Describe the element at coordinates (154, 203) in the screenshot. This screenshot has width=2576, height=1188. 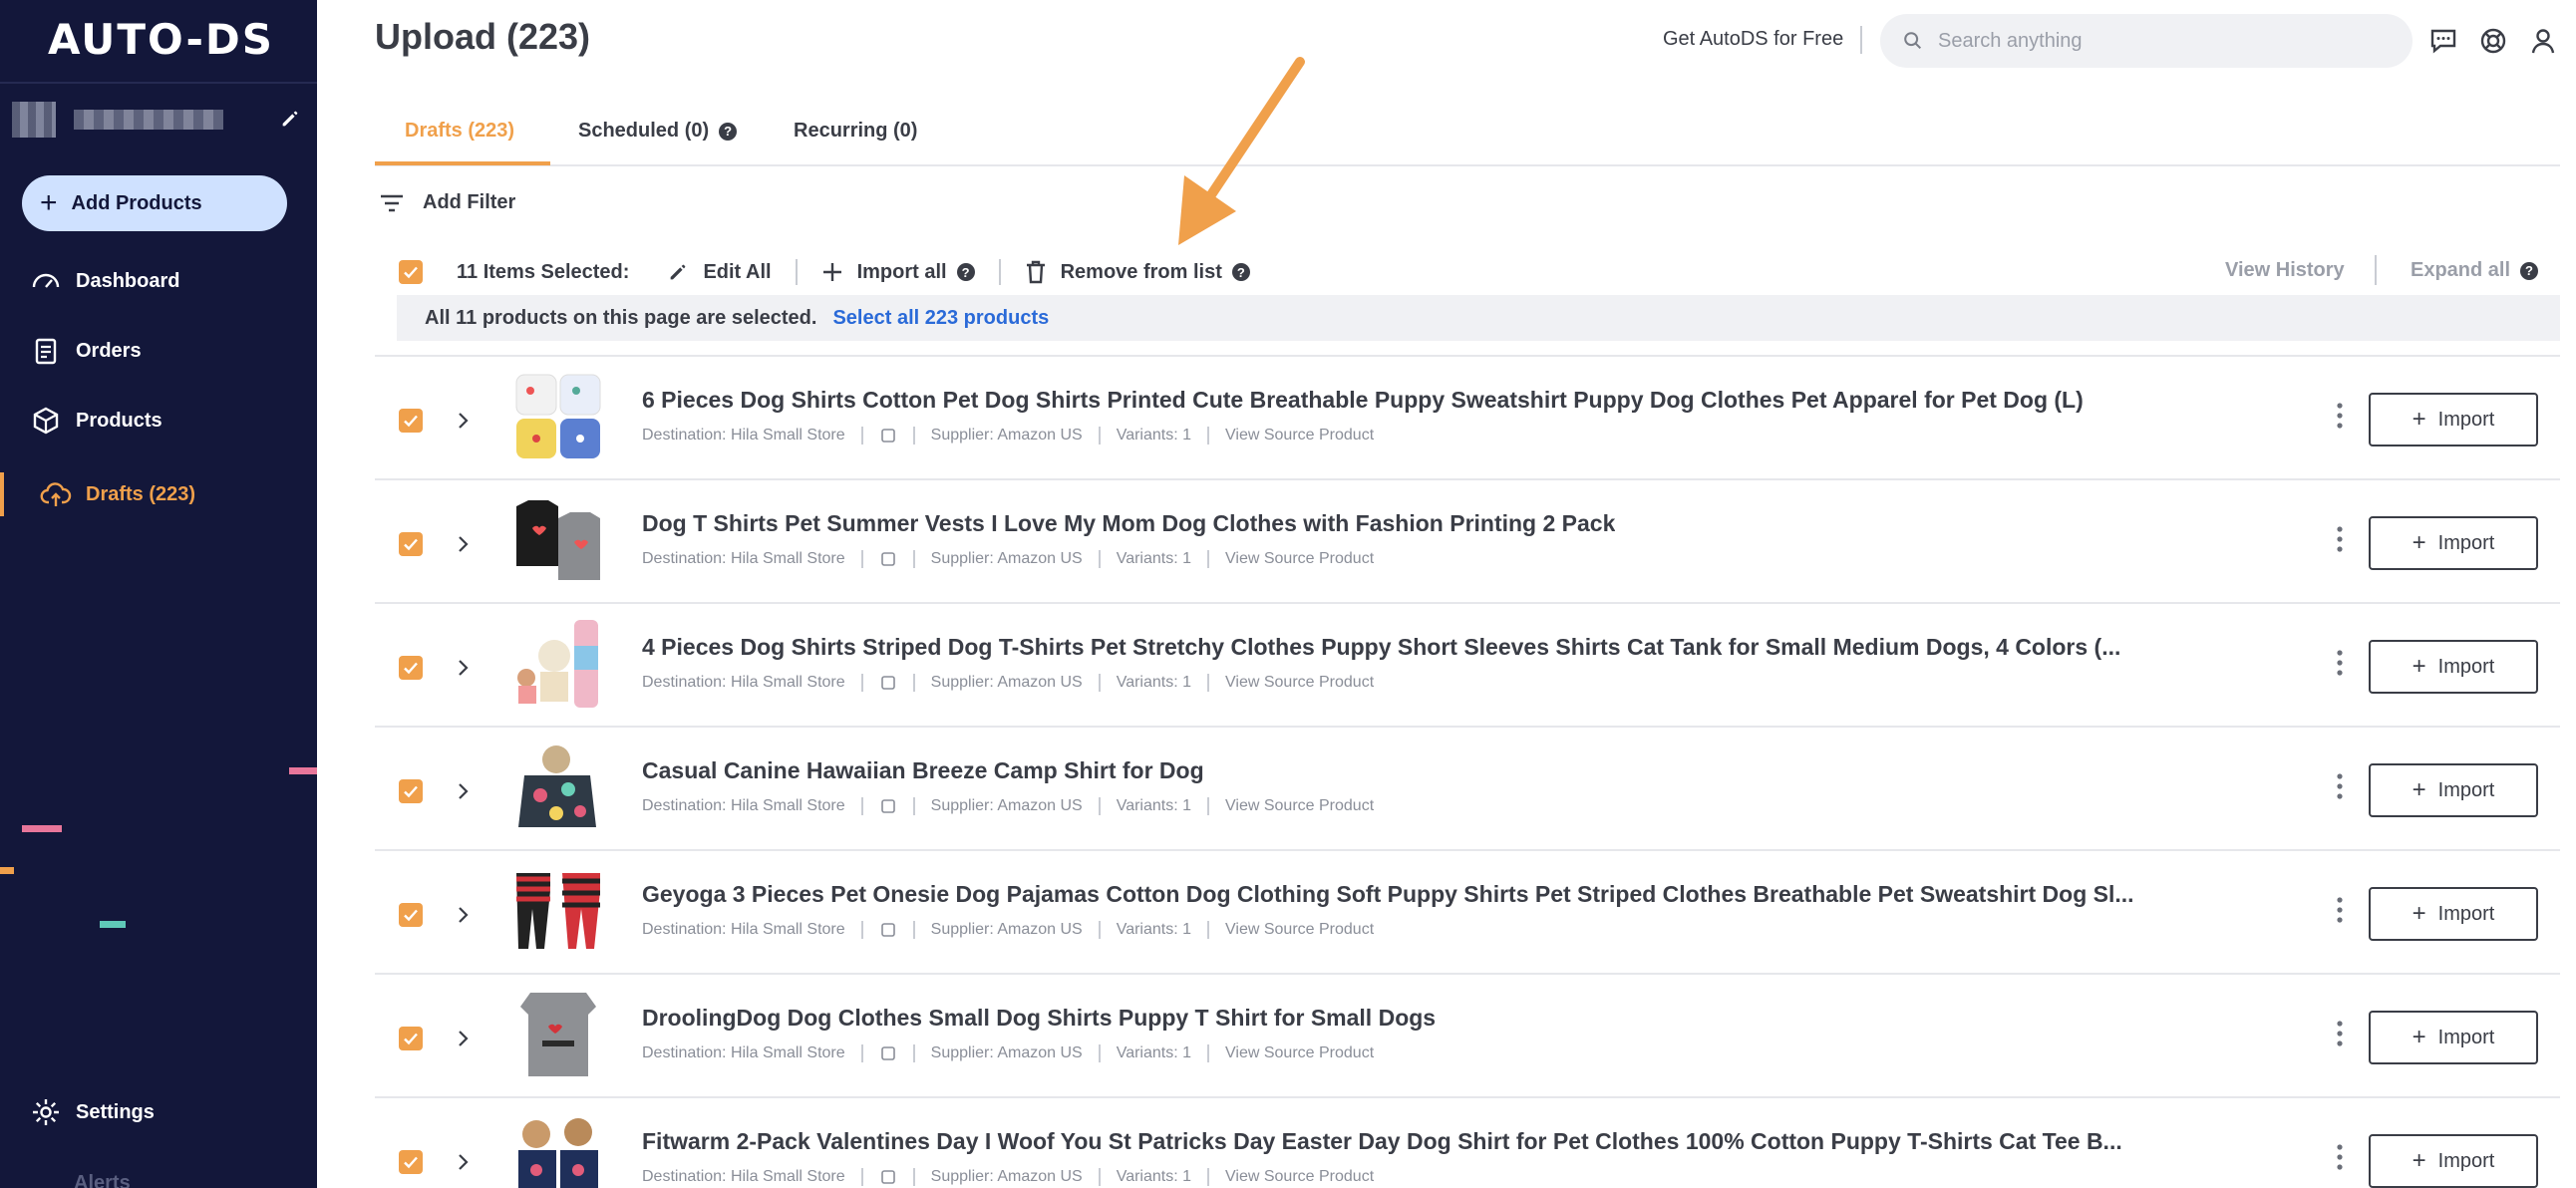
I see `add-products-button: + Add Products` at that location.